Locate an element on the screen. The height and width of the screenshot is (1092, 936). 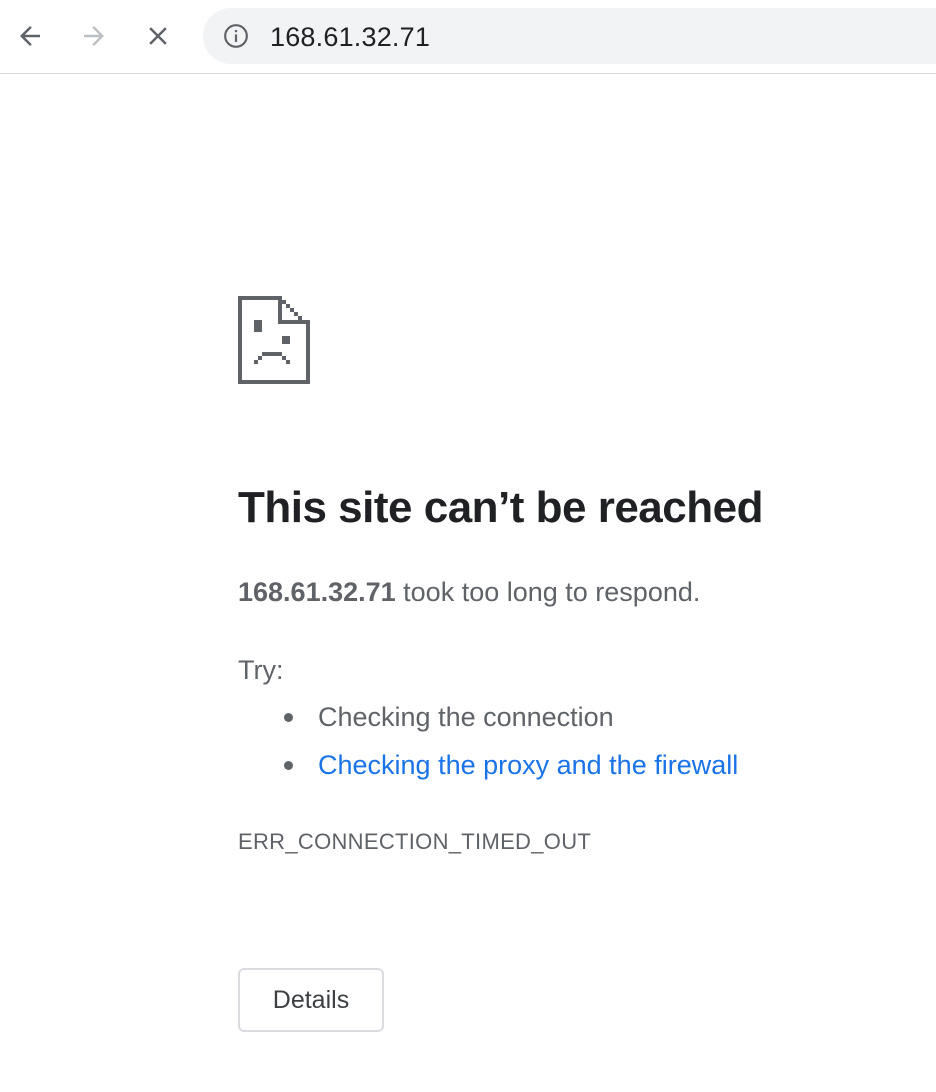
error-host: 168.61.32.71 is located at coordinates (317, 592).